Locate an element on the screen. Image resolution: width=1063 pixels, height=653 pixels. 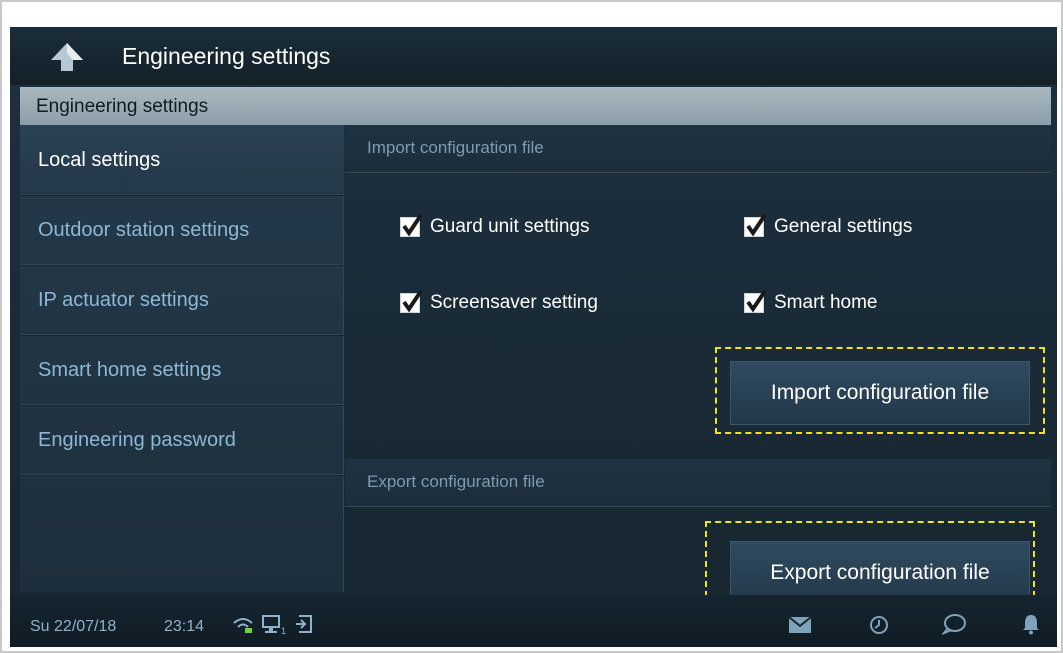
checkbox-guard-unit-settings: Guard unit settings is located at coordinates (495, 225).